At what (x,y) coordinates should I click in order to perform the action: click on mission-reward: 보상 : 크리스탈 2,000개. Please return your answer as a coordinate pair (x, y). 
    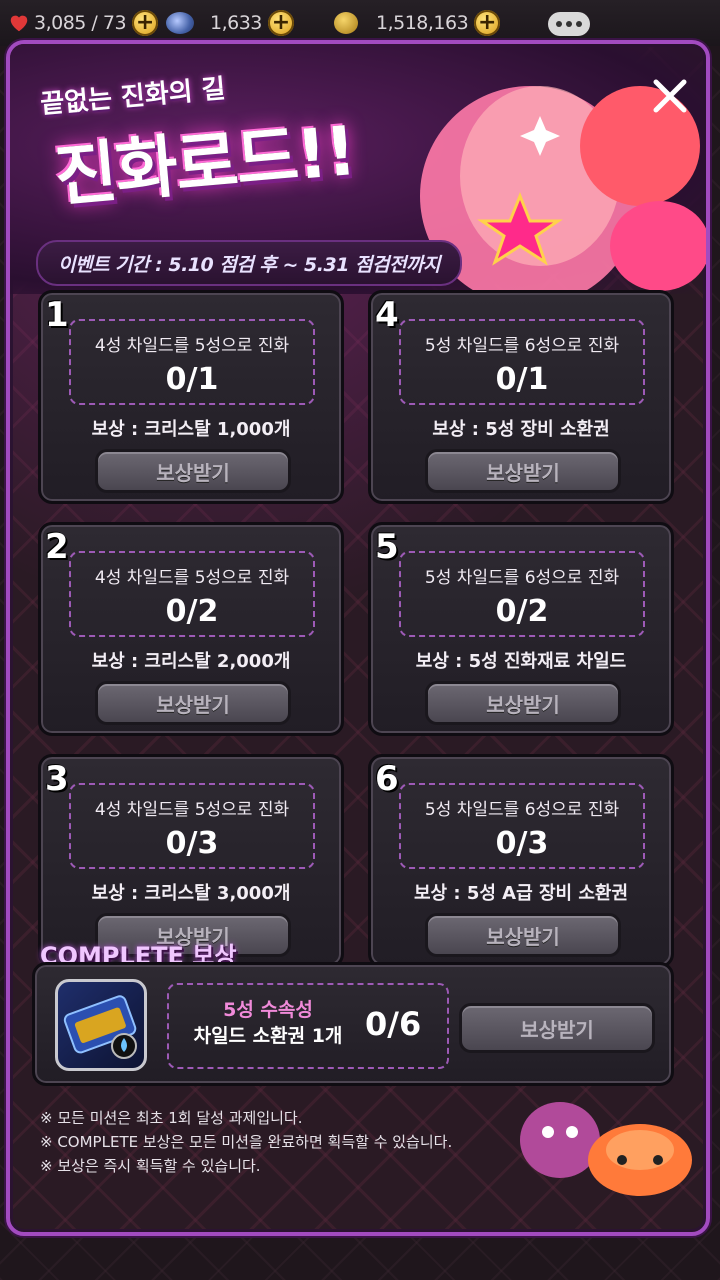
    Looking at the image, I should click on (191, 661).